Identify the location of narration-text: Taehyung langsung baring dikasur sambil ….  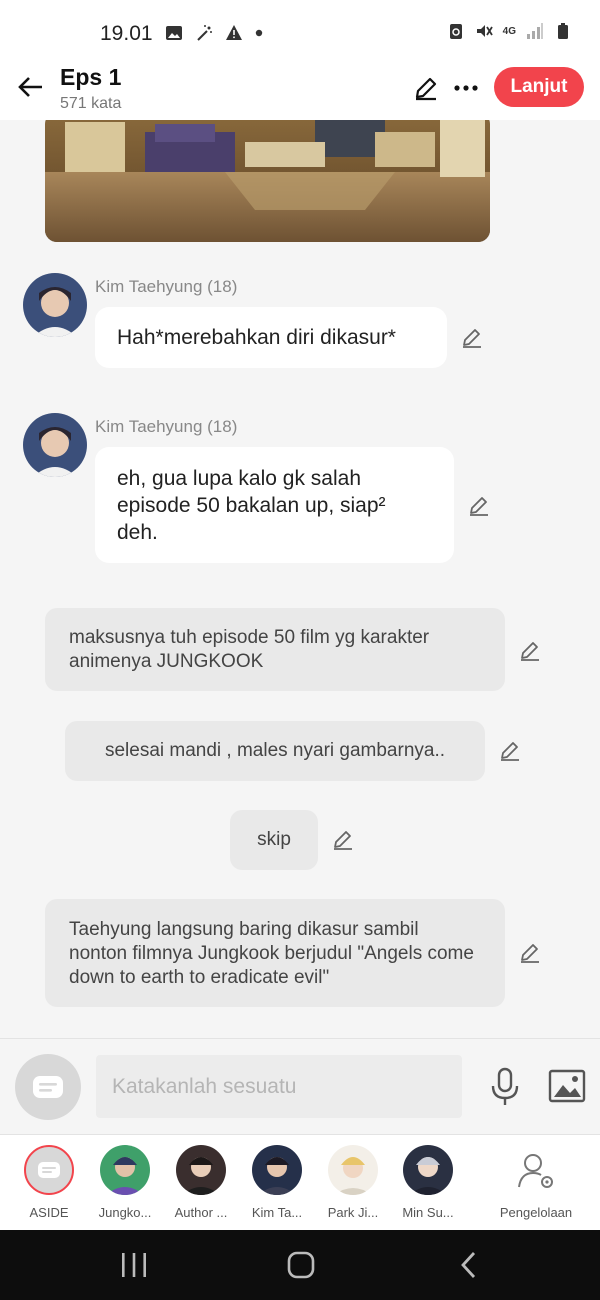
(271, 953).